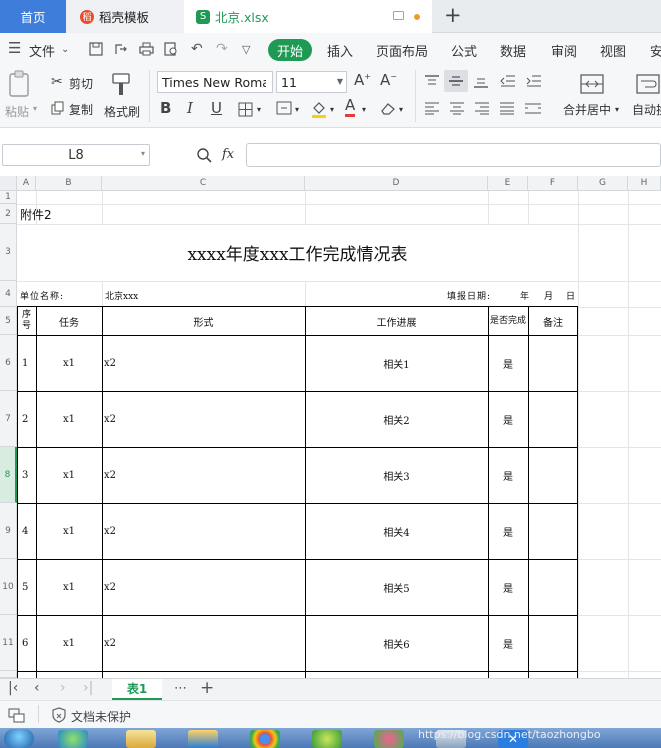 The width and height of the screenshot is (661, 748). What do you see at coordinates (513, 50) in the screenshot?
I see `menu-data: 数据` at bounding box center [513, 50].